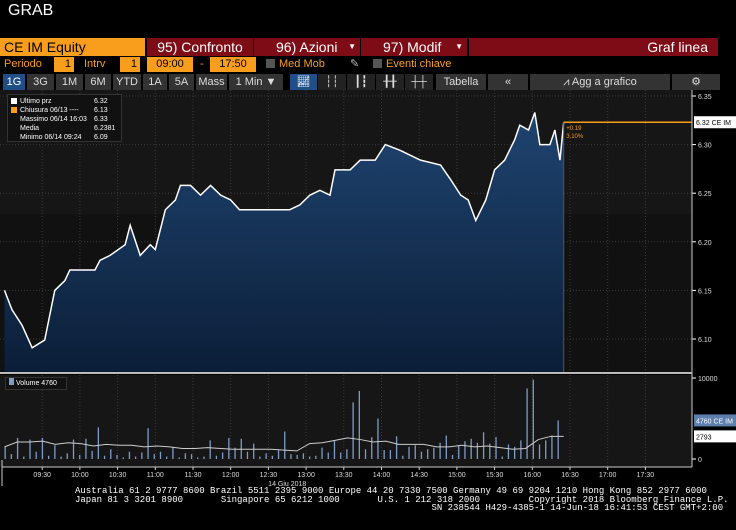 This screenshot has height=530, width=736. I want to click on legend-label: Minimo 06/14 09:24, so click(51, 137).